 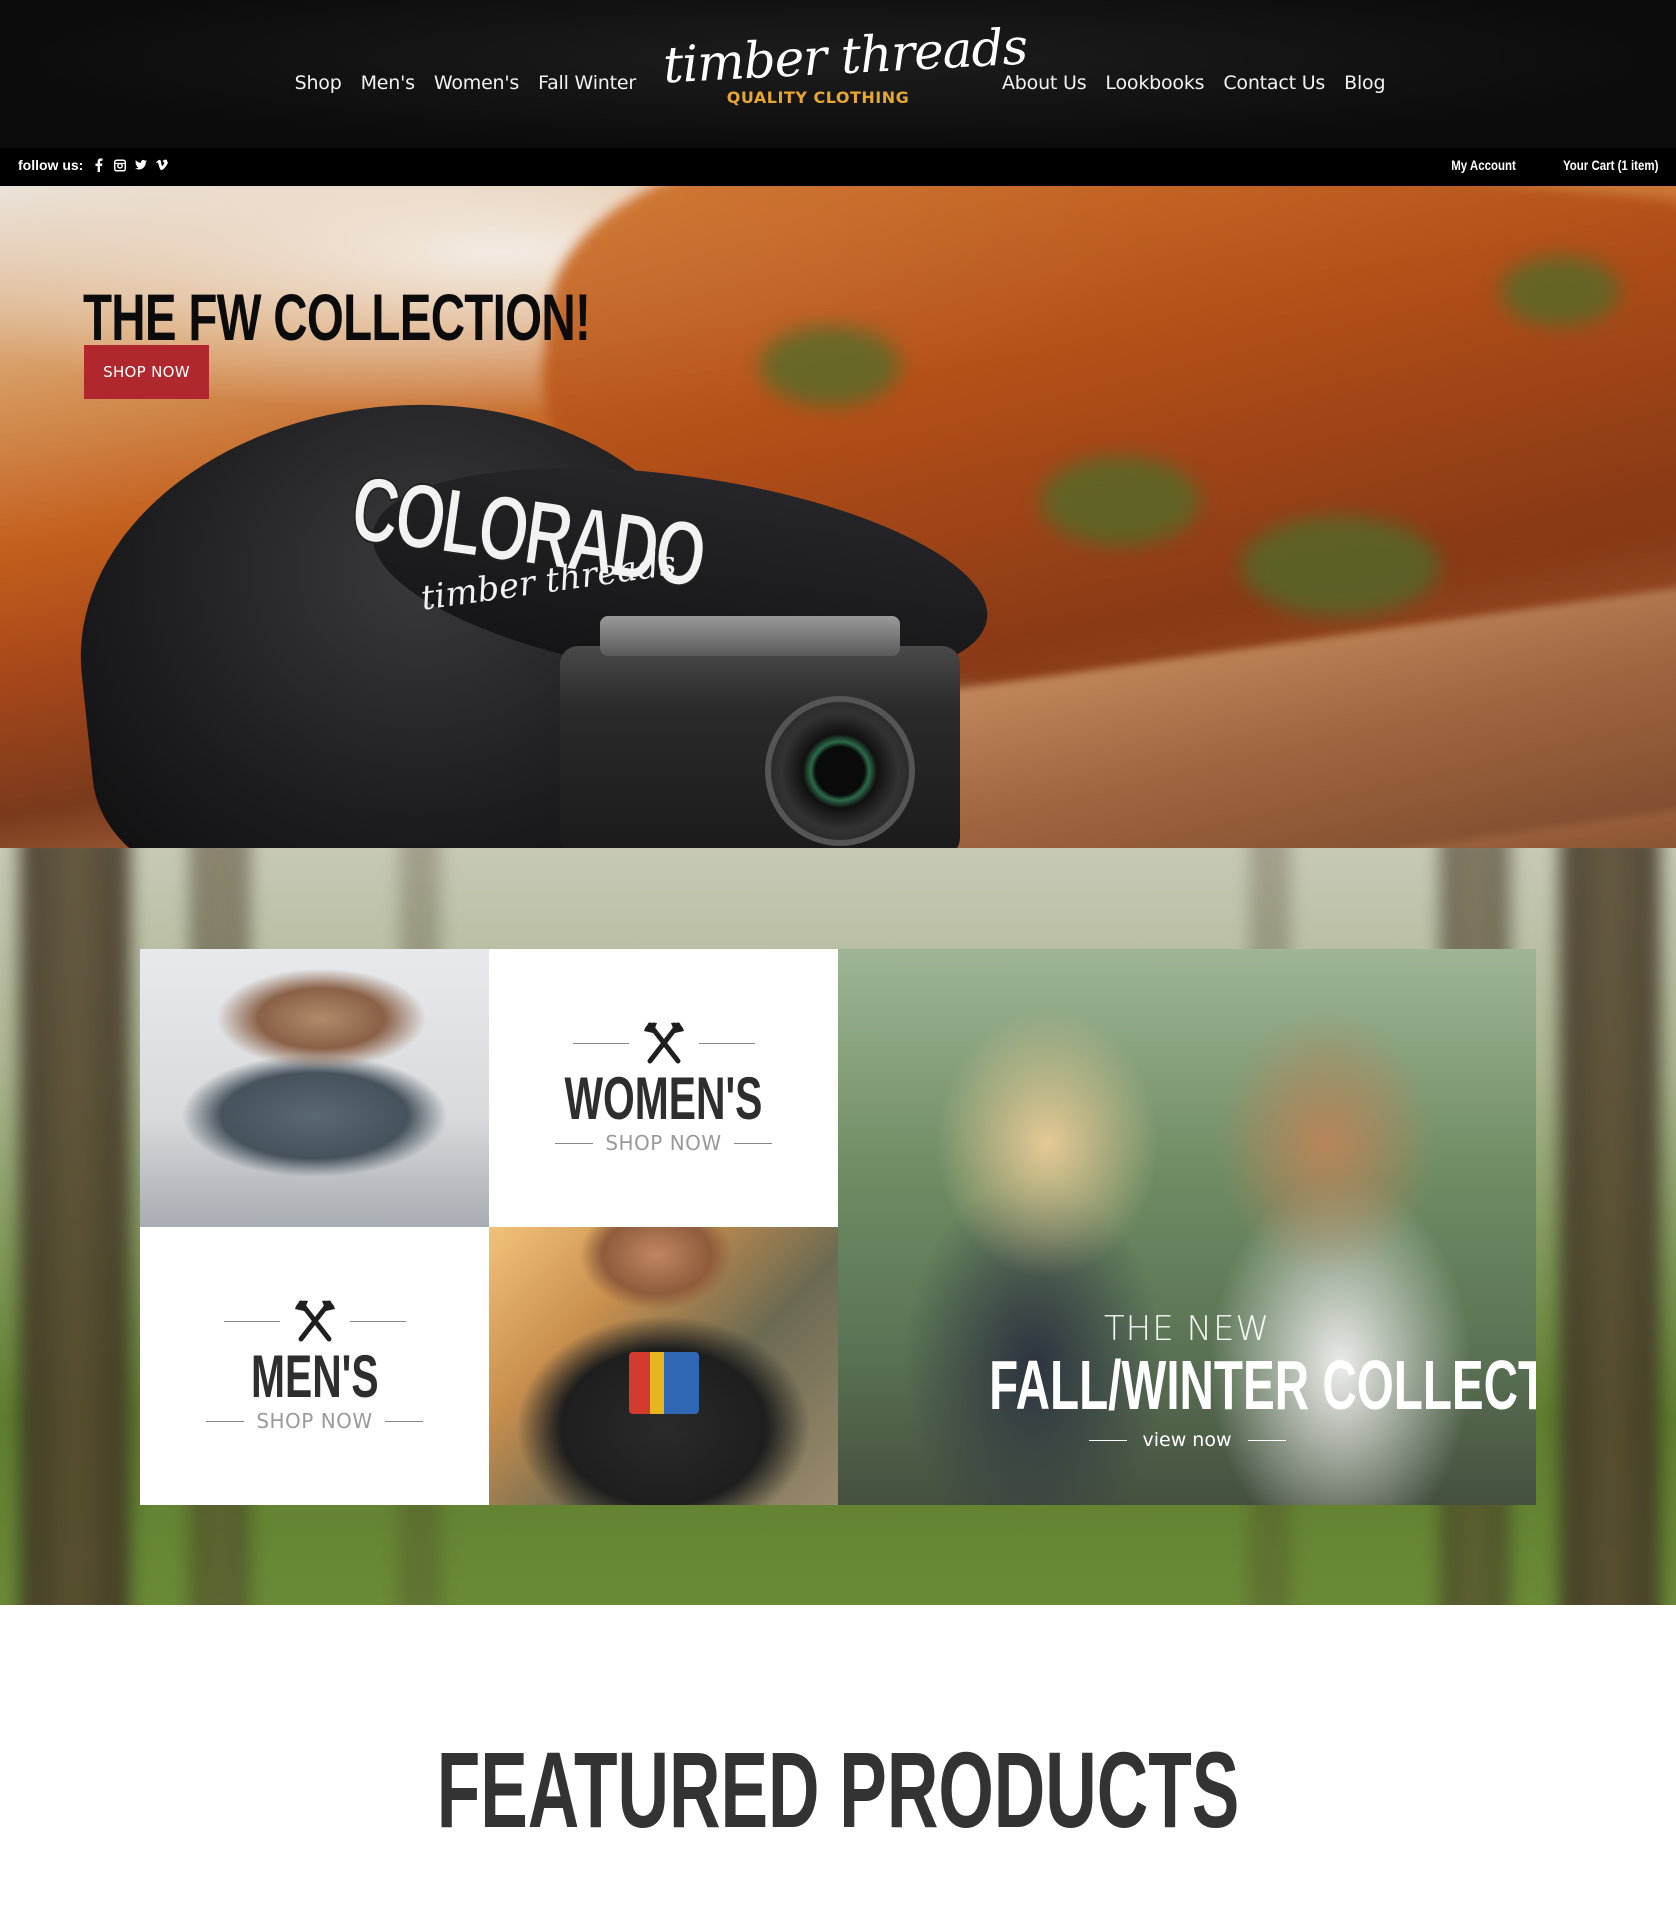 What do you see at coordinates (750, 636) in the screenshot?
I see `camera-top-plate` at bounding box center [750, 636].